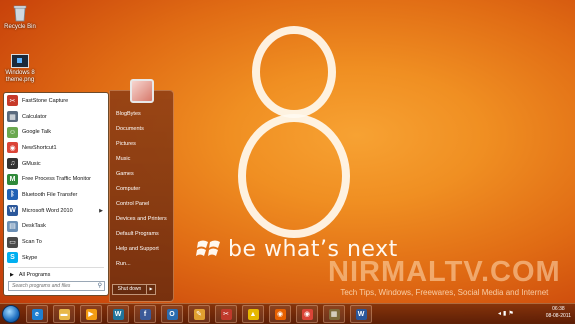 This screenshot has height=324, width=575. I want to click on all-programs-label: All Programs, so click(34, 275).